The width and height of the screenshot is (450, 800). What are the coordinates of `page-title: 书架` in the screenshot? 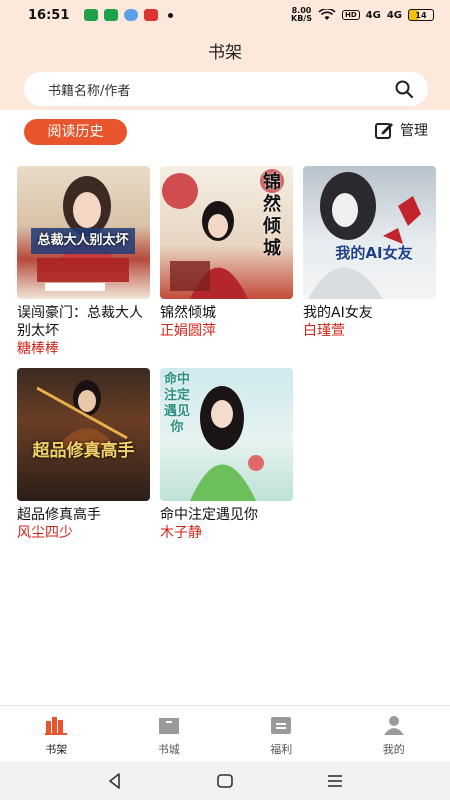 It's located at (225, 53).